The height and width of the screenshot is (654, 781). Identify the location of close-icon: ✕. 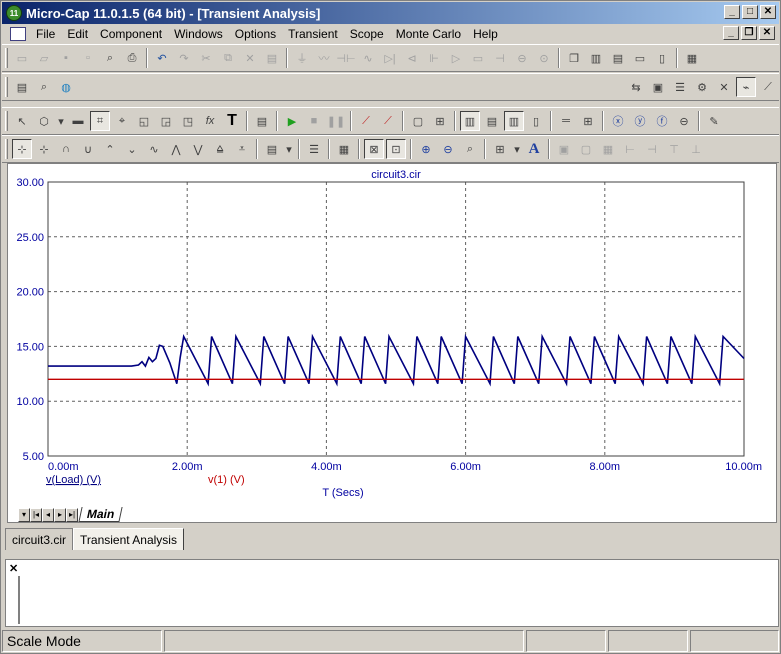
(13, 568).